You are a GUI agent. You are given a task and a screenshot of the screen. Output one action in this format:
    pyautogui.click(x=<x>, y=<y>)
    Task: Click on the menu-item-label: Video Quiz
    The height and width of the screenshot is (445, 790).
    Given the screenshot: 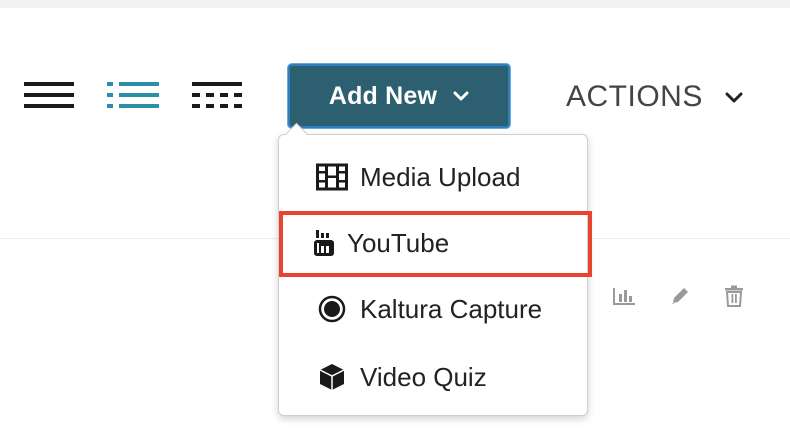 What is the action you would take?
    pyautogui.click(x=423, y=376)
    